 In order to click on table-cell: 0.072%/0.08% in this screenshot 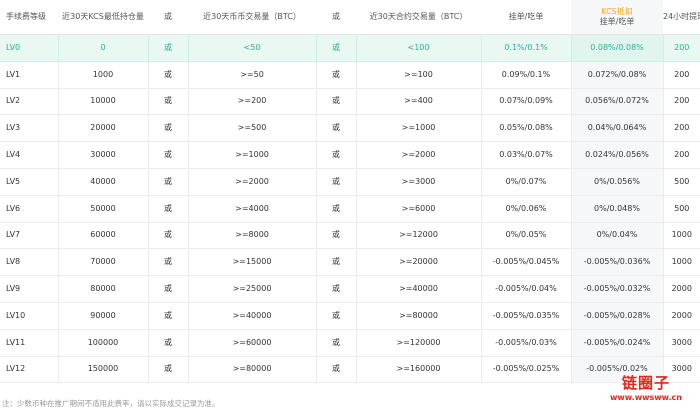, I will do `click(616, 75)`.